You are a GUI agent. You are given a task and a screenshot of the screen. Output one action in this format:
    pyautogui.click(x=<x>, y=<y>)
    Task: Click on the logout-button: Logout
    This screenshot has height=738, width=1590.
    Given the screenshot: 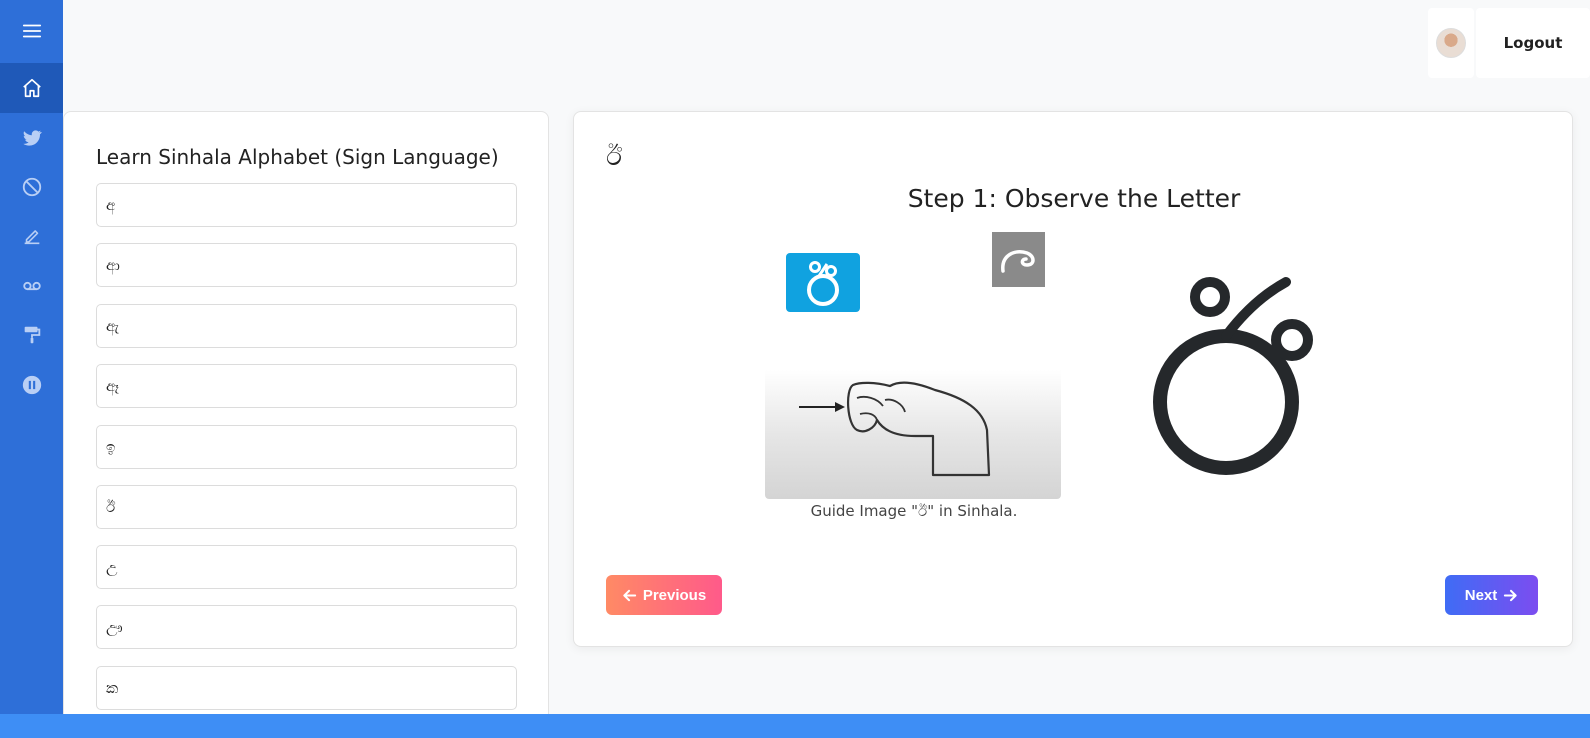 What is the action you would take?
    pyautogui.click(x=1533, y=43)
    